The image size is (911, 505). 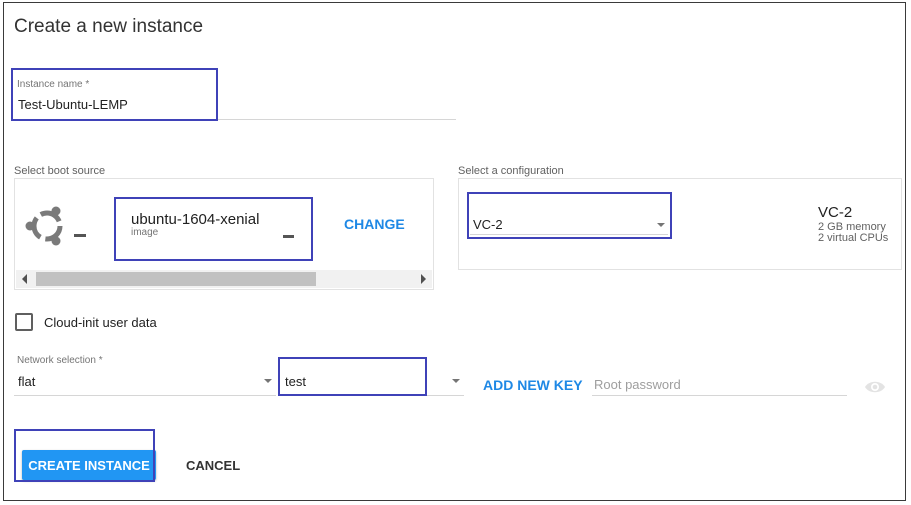 What do you see at coordinates (176, 279) in the screenshot?
I see `scroll-thumb` at bounding box center [176, 279].